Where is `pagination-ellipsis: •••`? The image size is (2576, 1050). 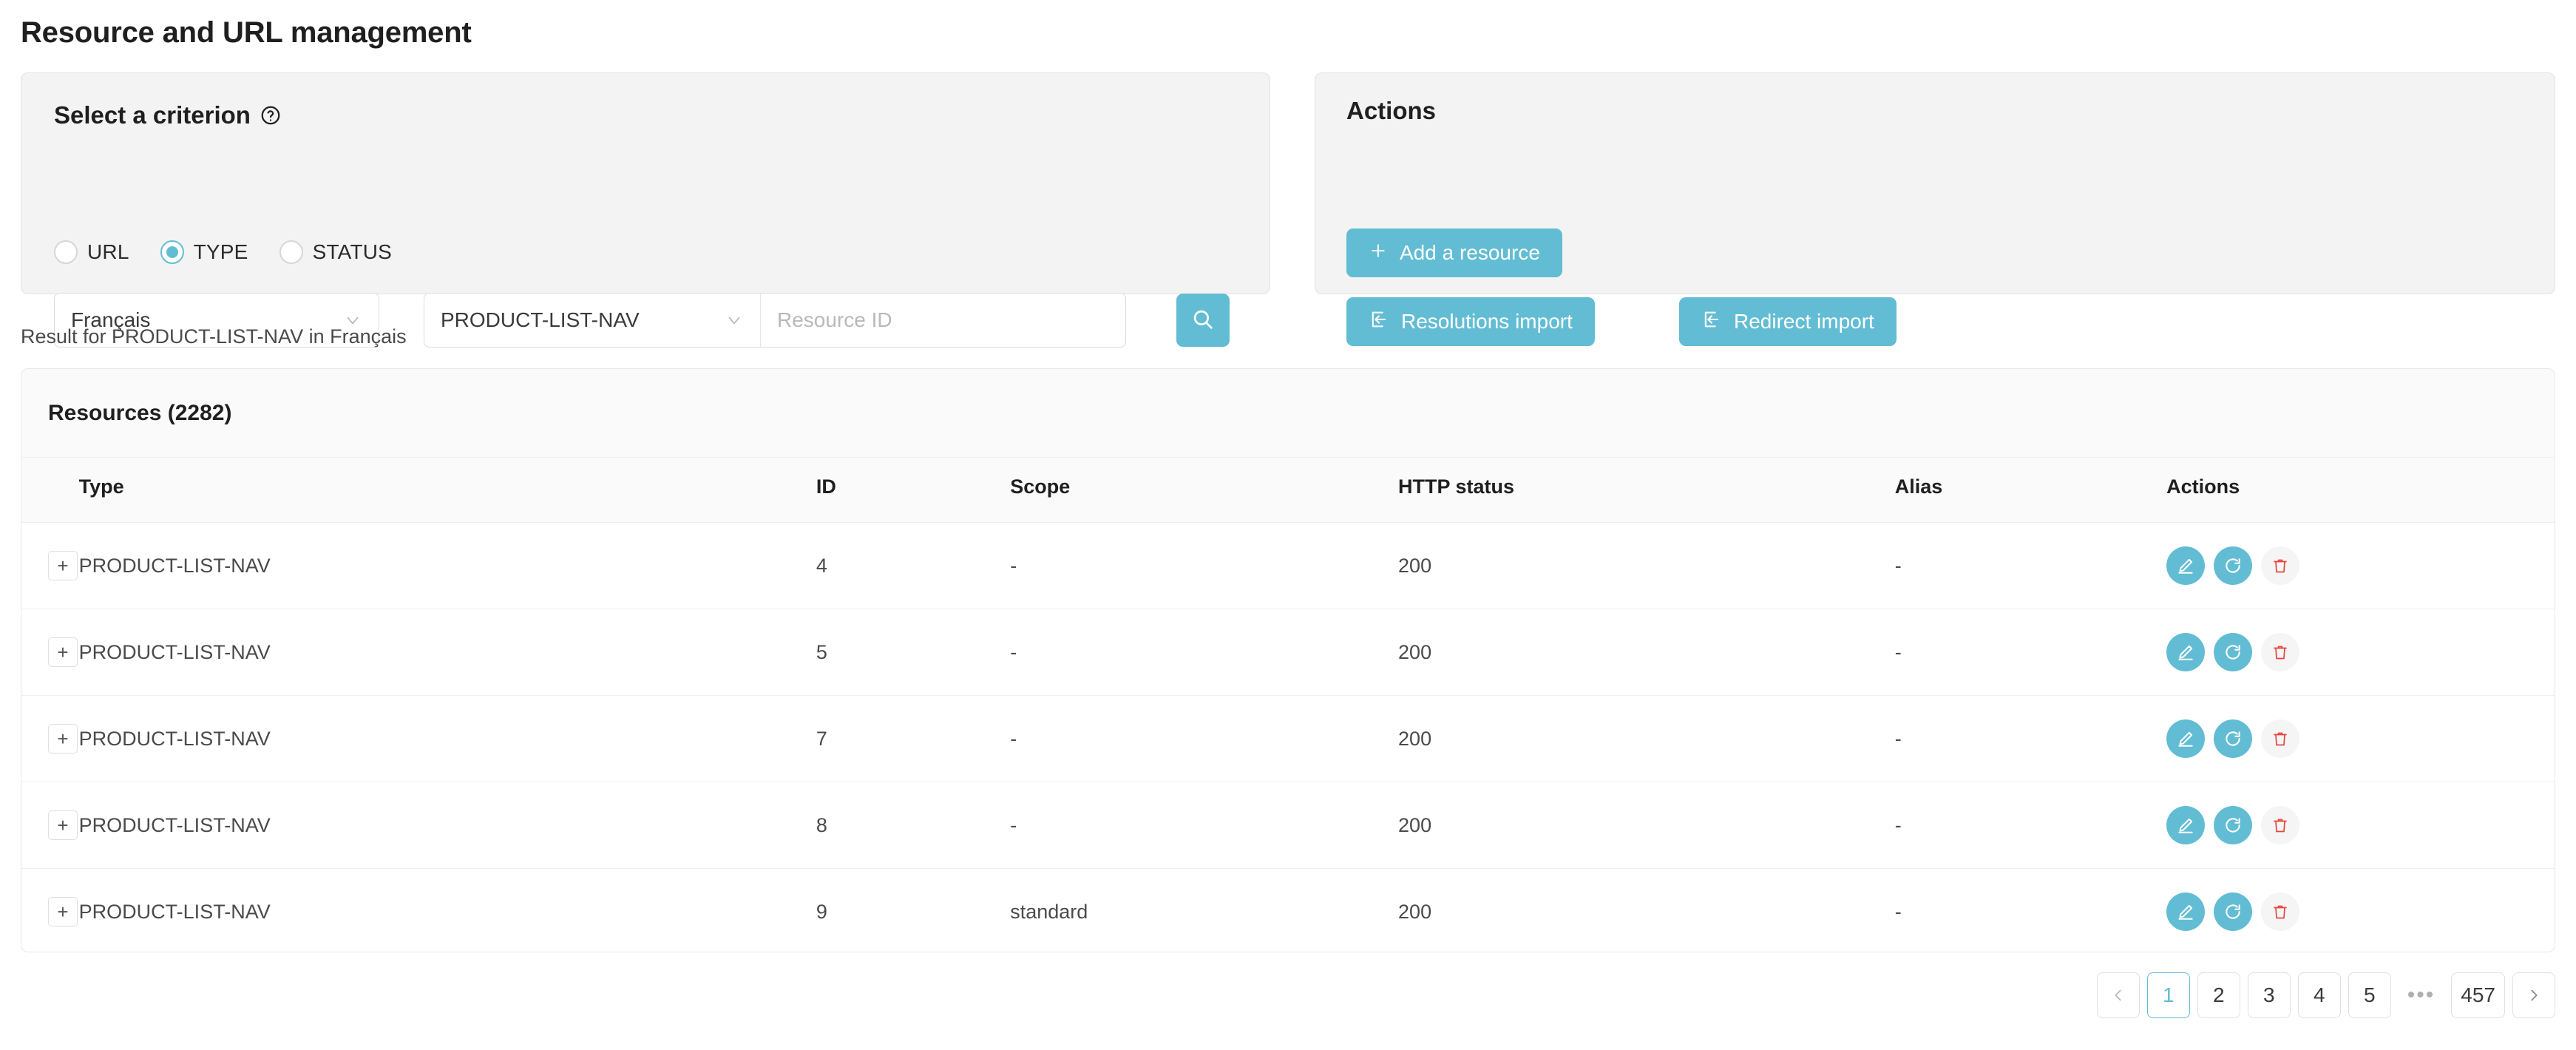 pagination-ellipsis: ••• is located at coordinates (2421, 995).